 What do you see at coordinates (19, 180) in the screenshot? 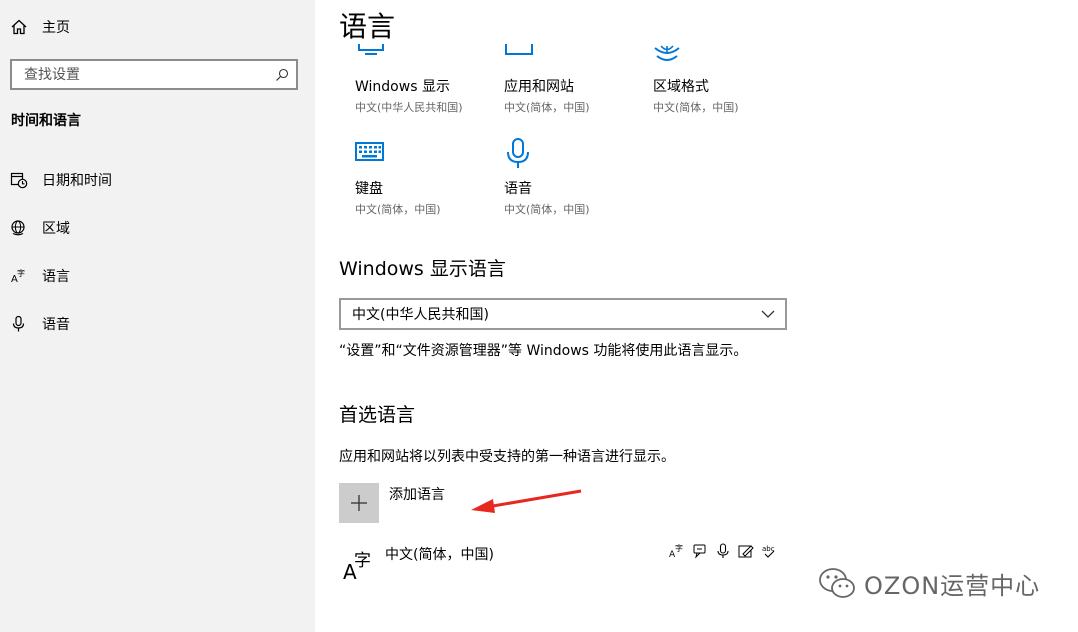
I see `calendar-clock-icon` at bounding box center [19, 180].